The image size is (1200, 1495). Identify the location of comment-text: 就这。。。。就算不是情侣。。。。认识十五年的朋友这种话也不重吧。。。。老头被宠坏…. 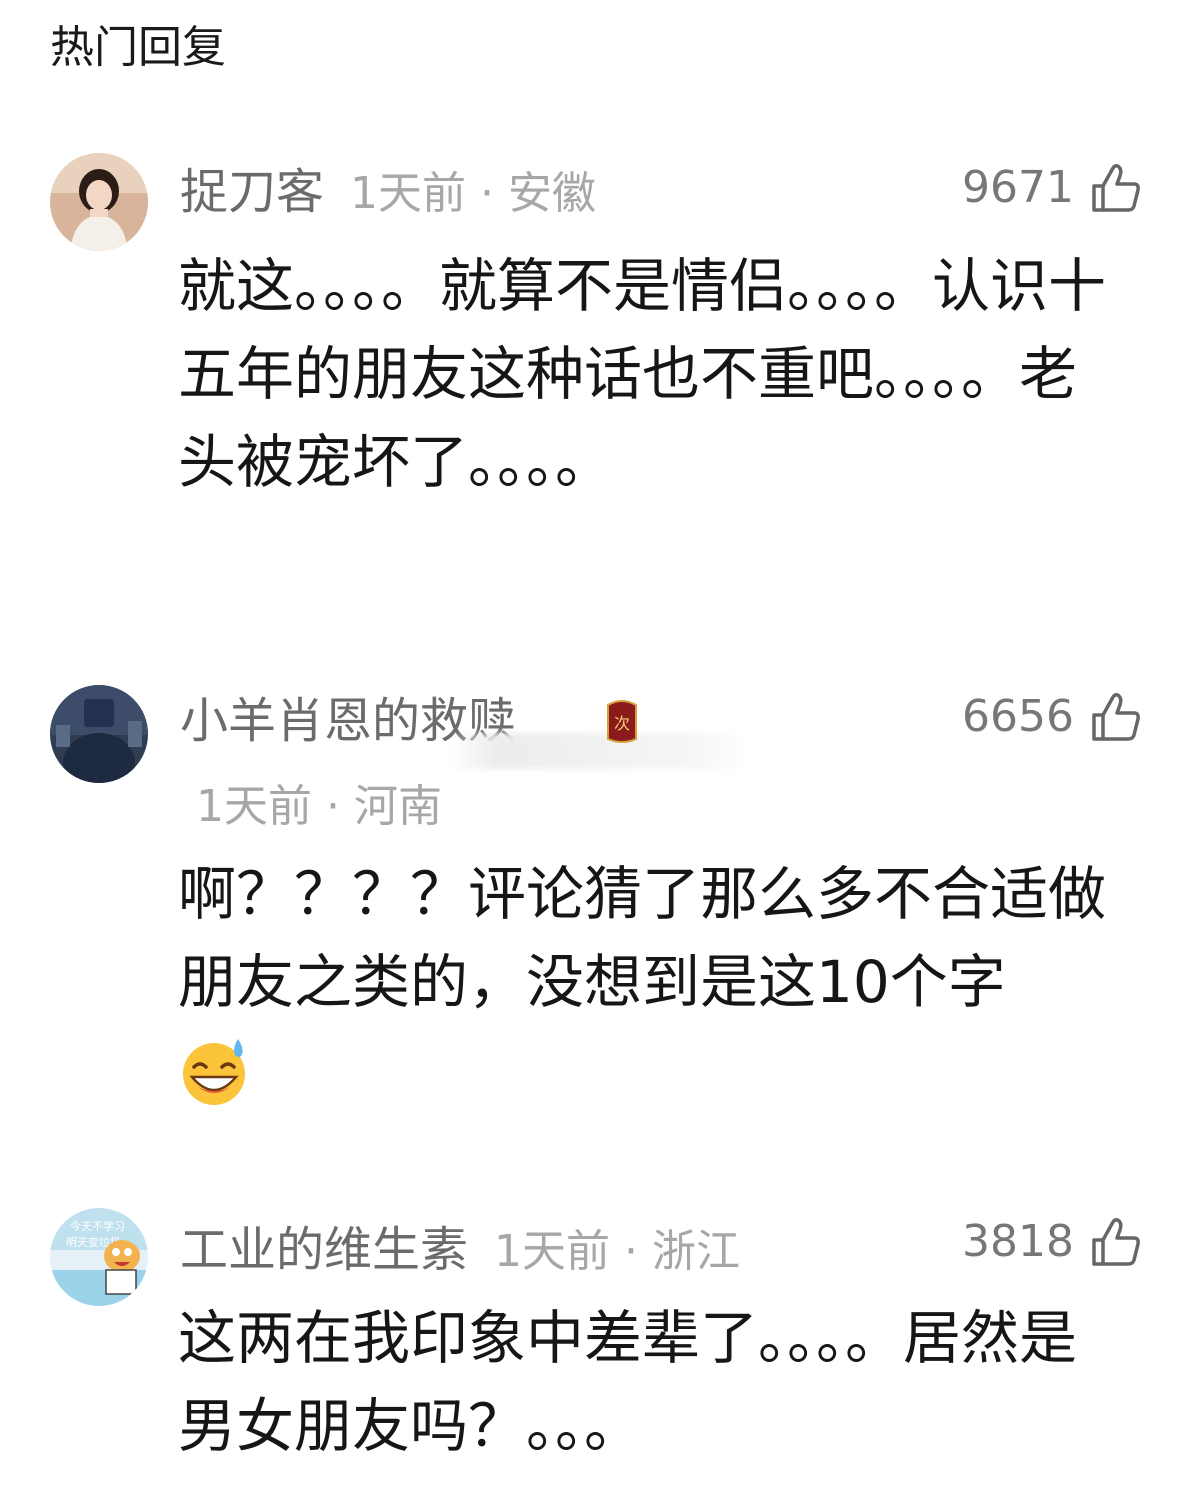
(642, 374).